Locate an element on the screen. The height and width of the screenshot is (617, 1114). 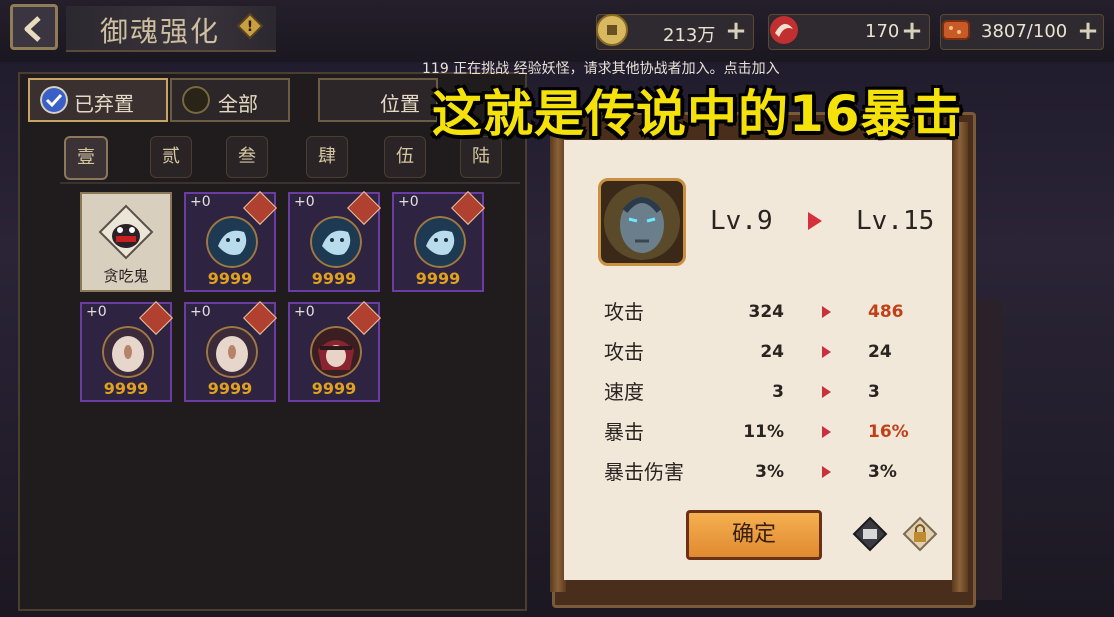
filter-position-tab: 位置 is located at coordinates (378, 100).